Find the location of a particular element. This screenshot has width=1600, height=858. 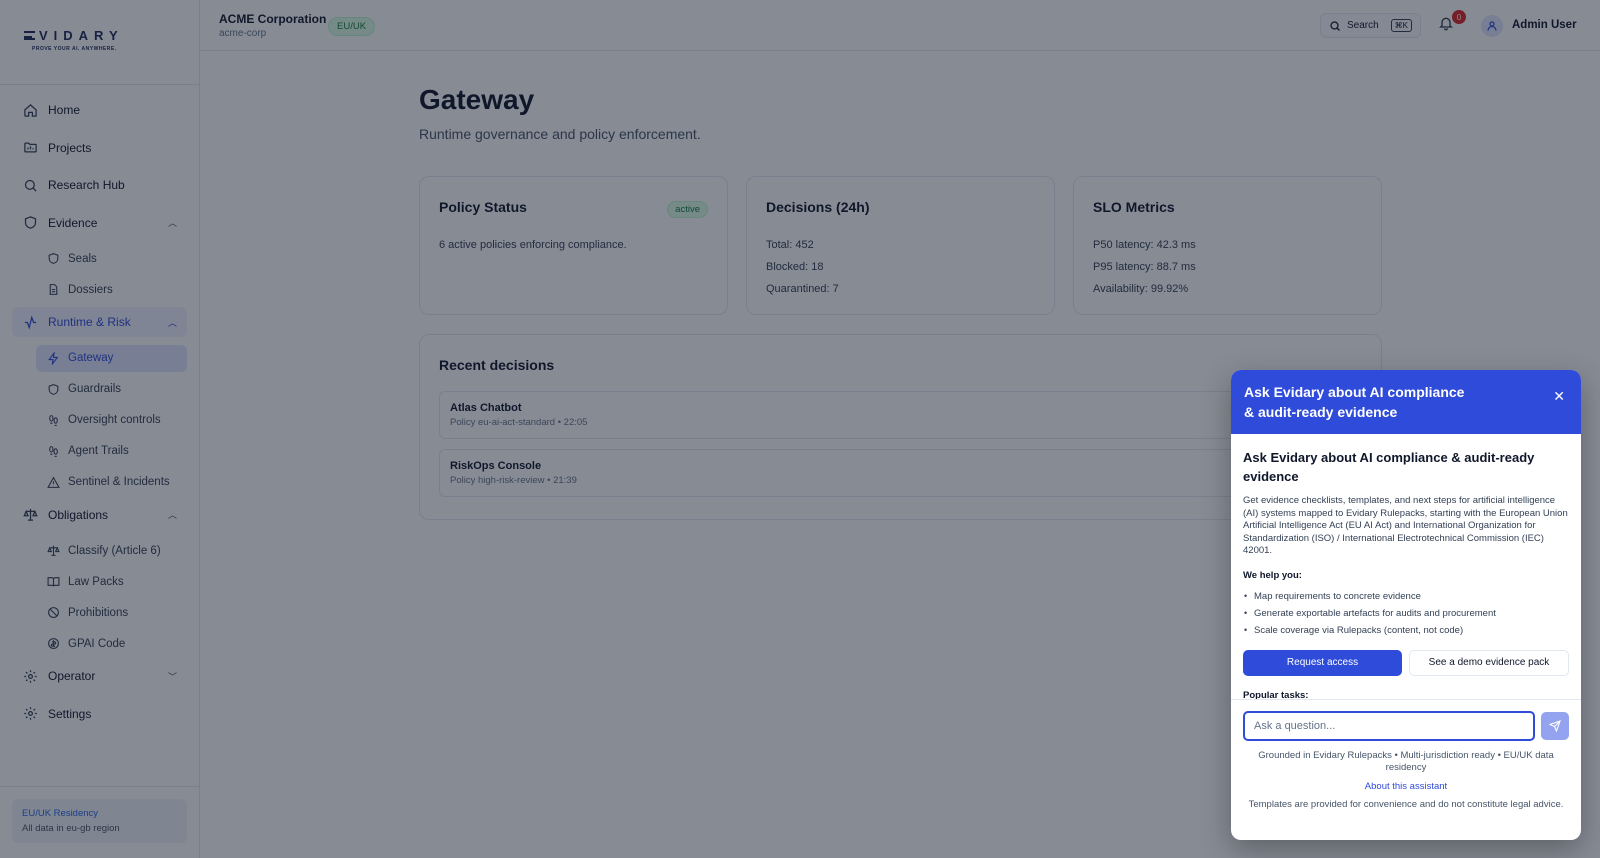

send-icon is located at coordinates (1555, 726).